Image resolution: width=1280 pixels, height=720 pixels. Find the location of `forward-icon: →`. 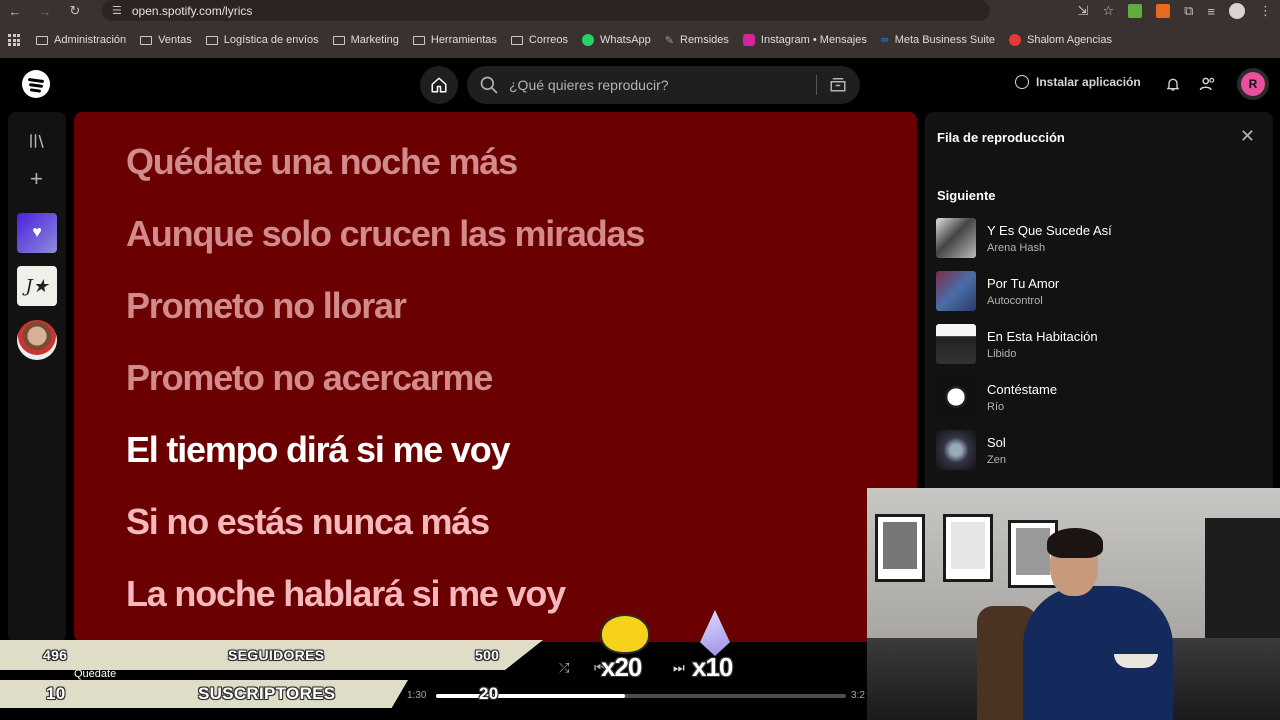

forward-icon: → is located at coordinates (45, 11).